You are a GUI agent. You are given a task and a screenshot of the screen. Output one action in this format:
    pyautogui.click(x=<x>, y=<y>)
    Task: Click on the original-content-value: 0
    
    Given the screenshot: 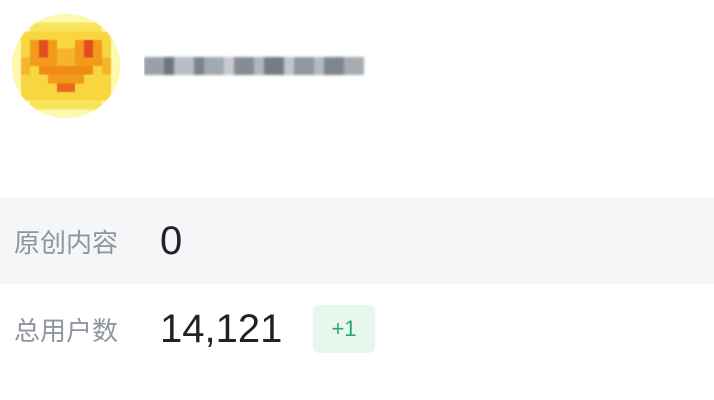 What is the action you would take?
    pyautogui.click(x=171, y=240)
    